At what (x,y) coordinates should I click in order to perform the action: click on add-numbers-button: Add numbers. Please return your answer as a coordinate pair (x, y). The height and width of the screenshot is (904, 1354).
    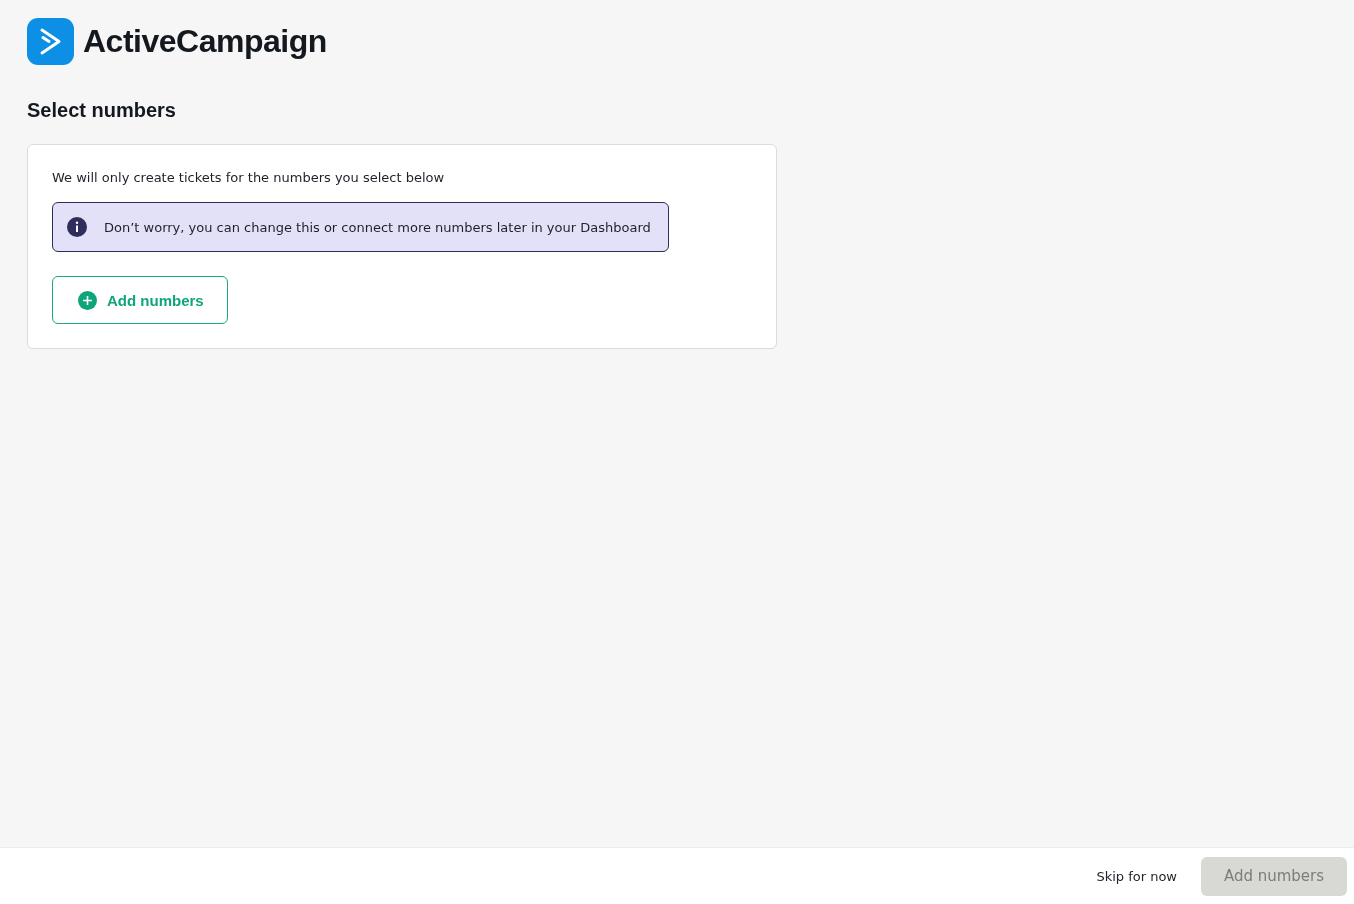
    Looking at the image, I should click on (140, 300).